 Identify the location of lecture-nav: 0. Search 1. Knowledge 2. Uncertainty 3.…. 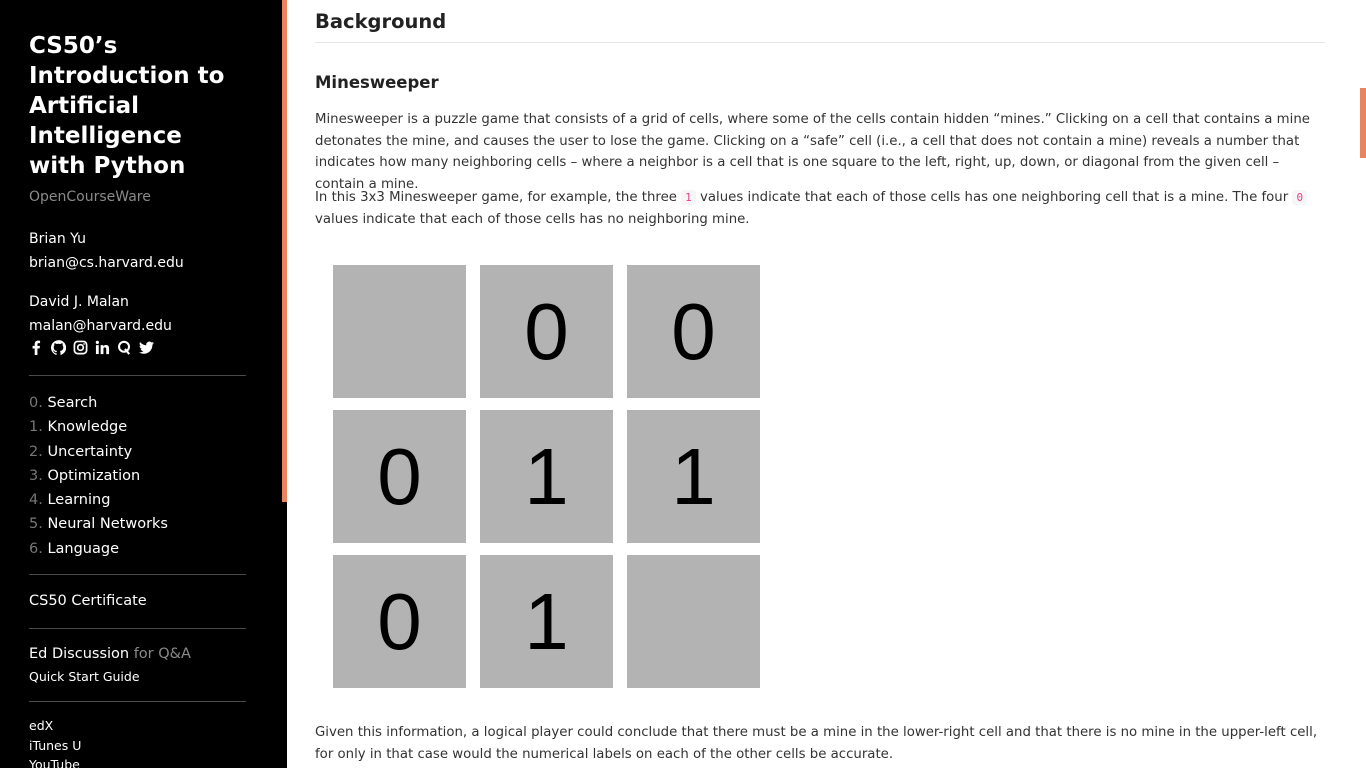
(98, 476).